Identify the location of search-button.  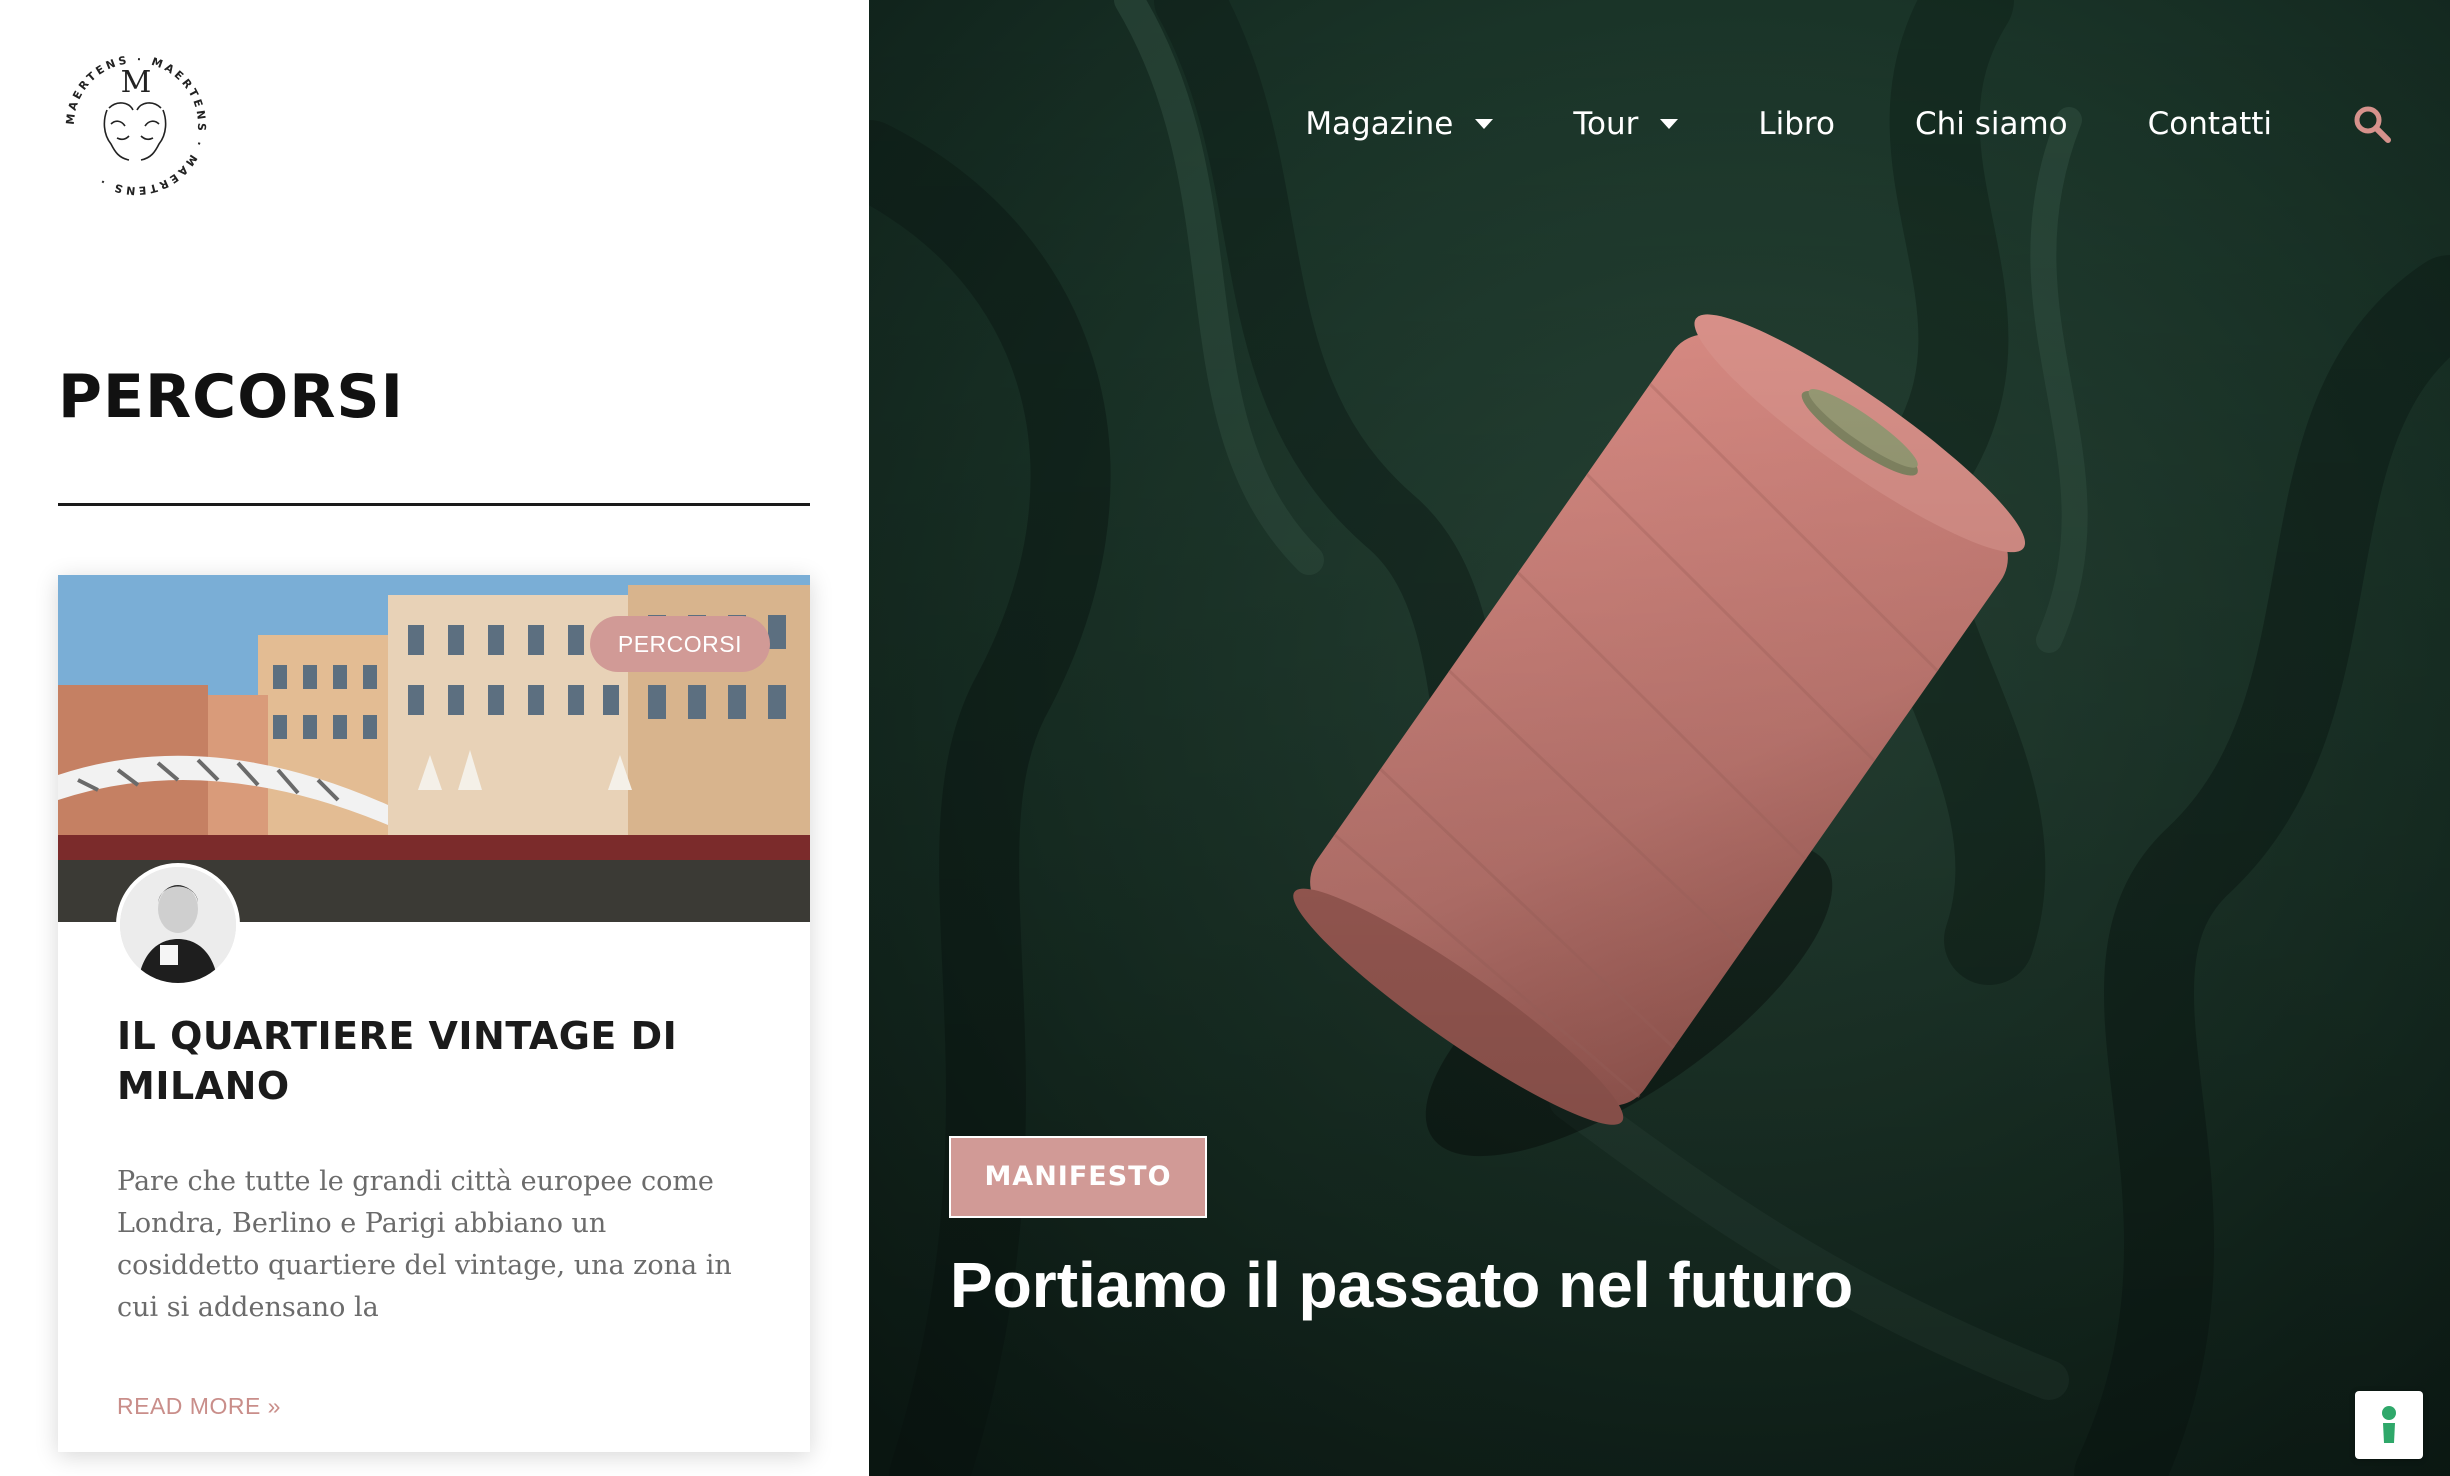
(2372, 124).